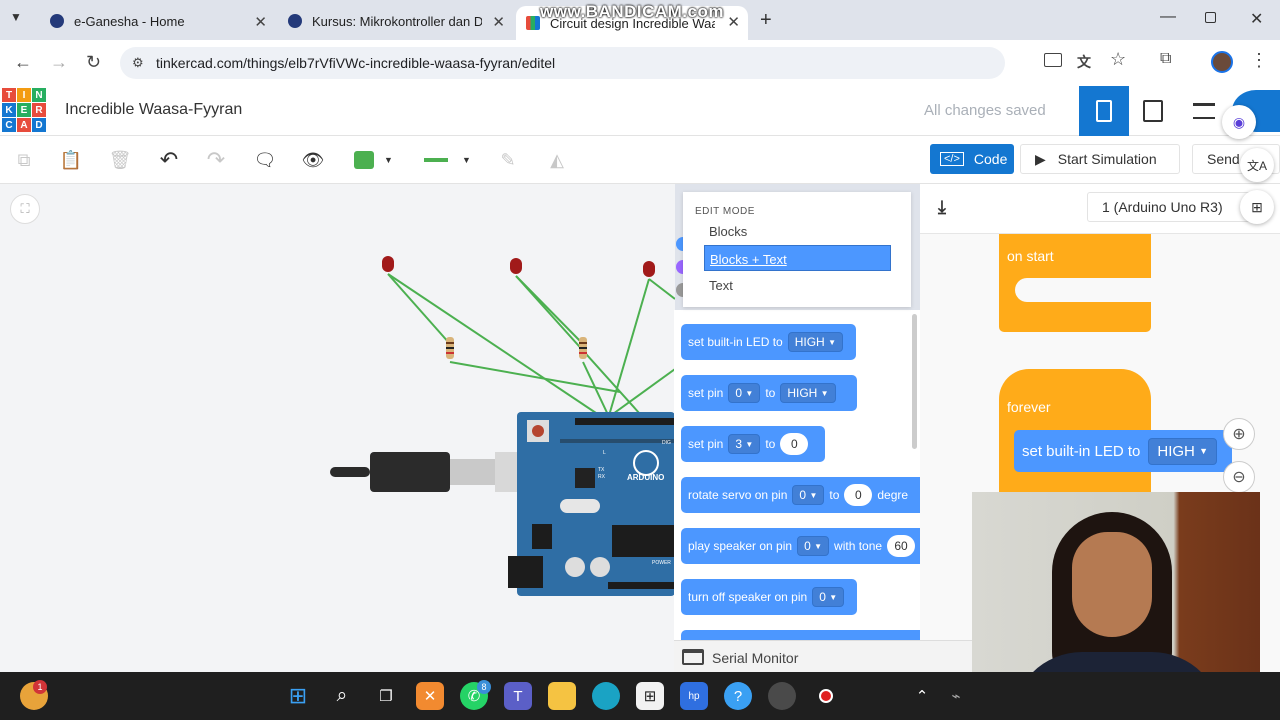 The width and height of the screenshot is (1280, 720). I want to click on task-view-icon: ❐, so click(386, 696).